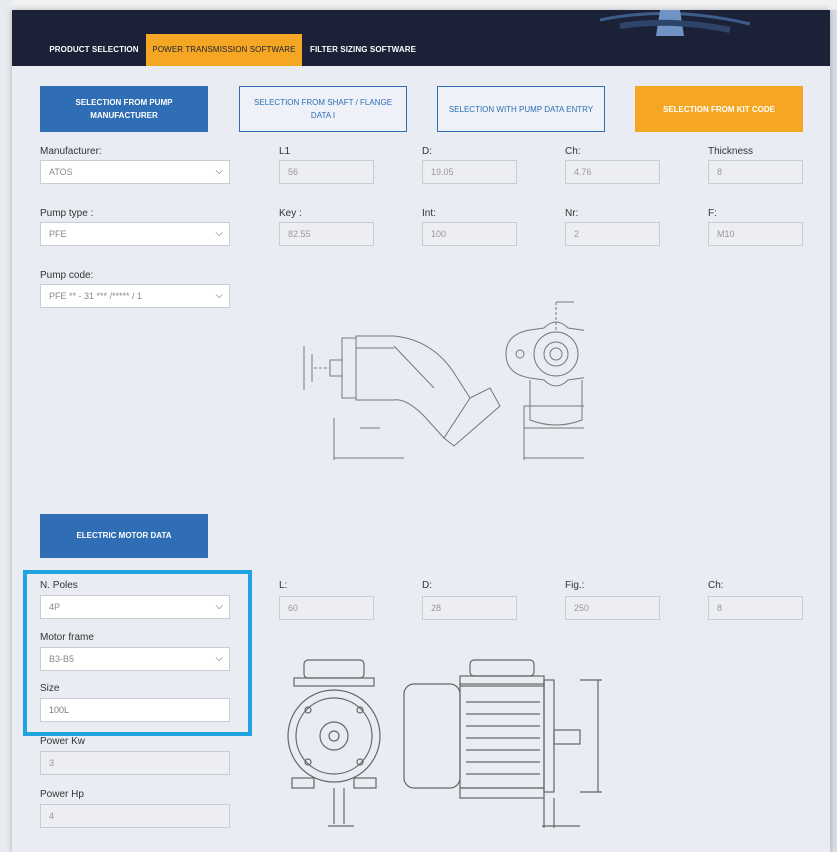 Image resolution: width=837 pixels, height=852 pixels. What do you see at coordinates (283, 585) in the screenshot?
I see `motor-l-label: L:` at bounding box center [283, 585].